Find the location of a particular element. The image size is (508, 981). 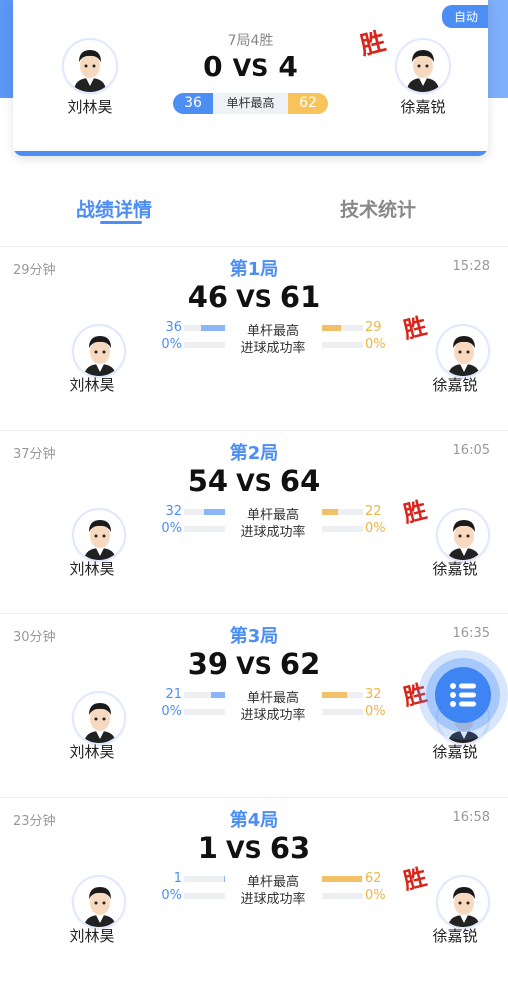

game-score: 1 VS 63 is located at coordinates (254, 848).